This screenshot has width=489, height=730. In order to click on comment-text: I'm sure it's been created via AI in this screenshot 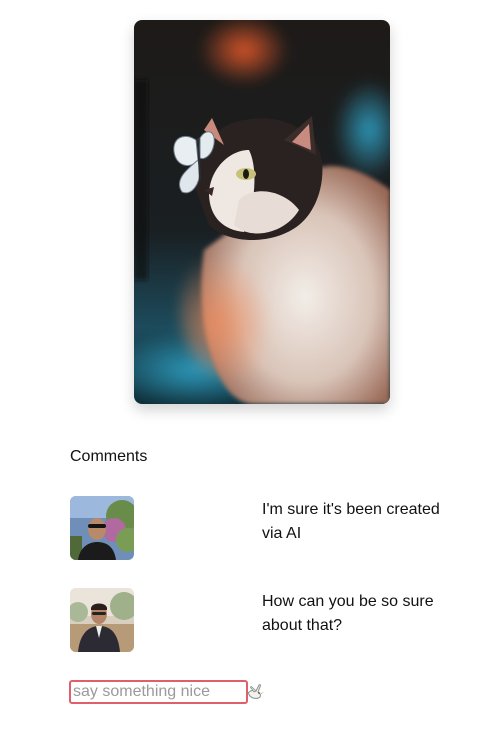, I will do `click(351, 521)`.